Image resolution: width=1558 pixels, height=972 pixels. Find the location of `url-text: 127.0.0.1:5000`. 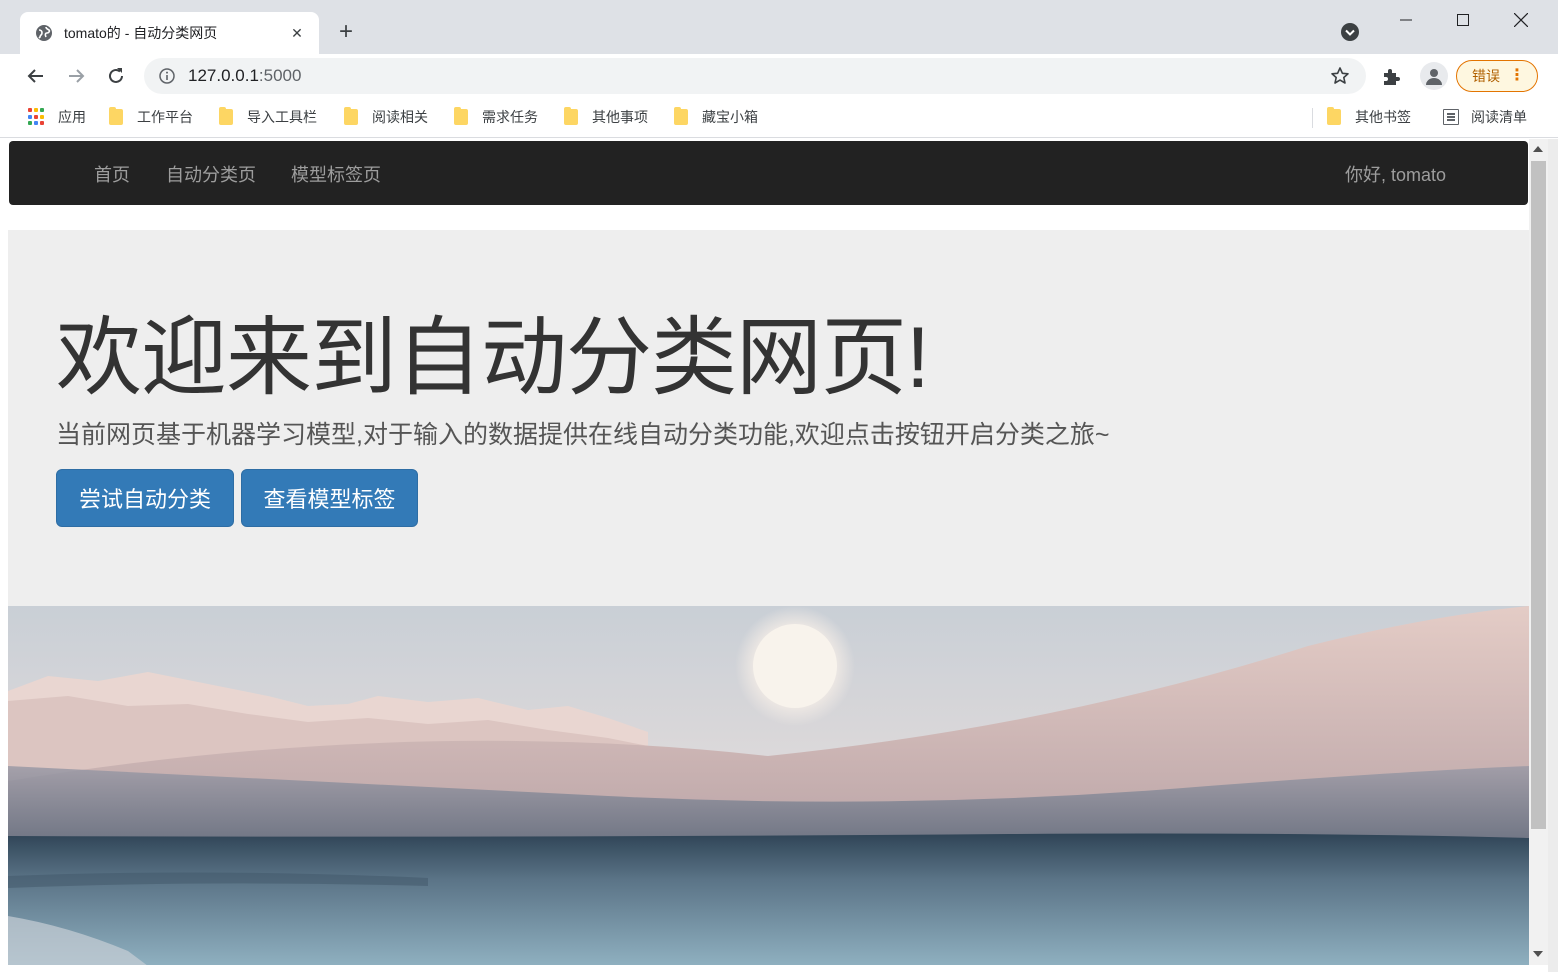

url-text: 127.0.0.1:5000 is located at coordinates (758, 76).